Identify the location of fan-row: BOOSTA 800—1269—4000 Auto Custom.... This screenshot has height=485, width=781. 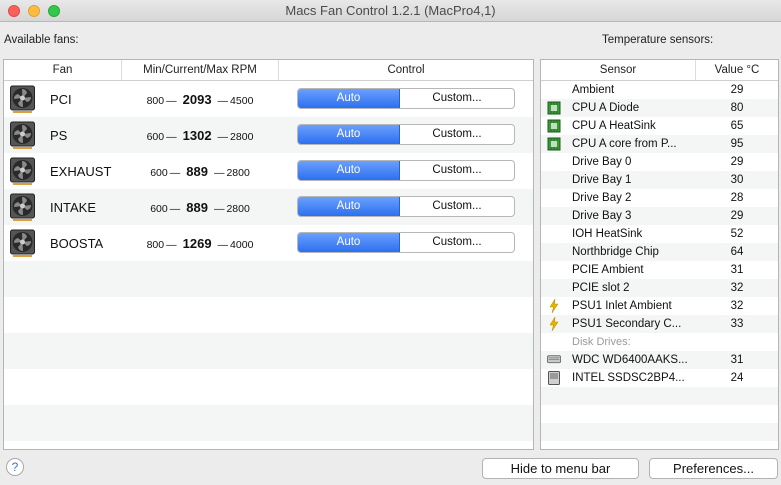
(268, 243).